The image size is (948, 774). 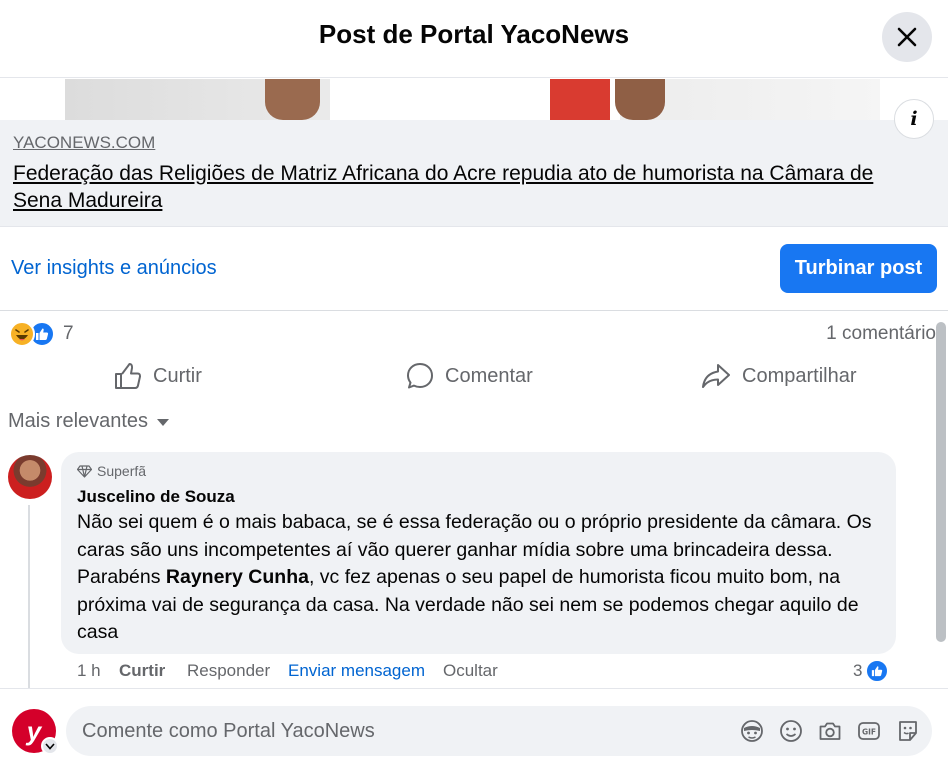 I want to click on dialog-title: Post de Portal YacoNews, so click(x=474, y=34).